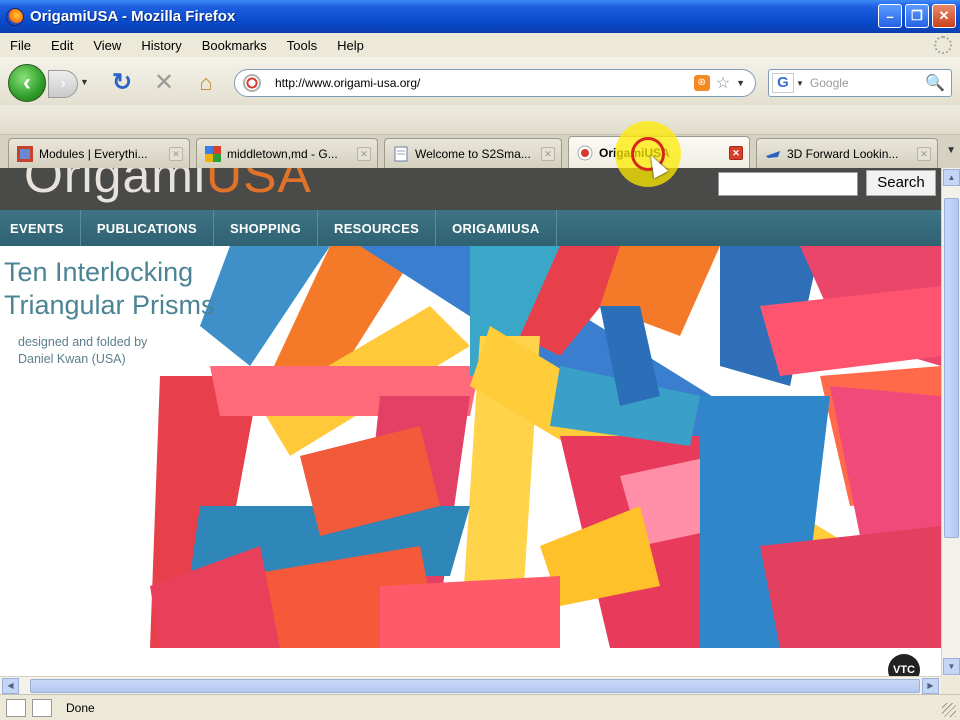  Describe the element at coordinates (475, 686) in the screenshot. I see `horizontal-scroll-thumb` at that location.